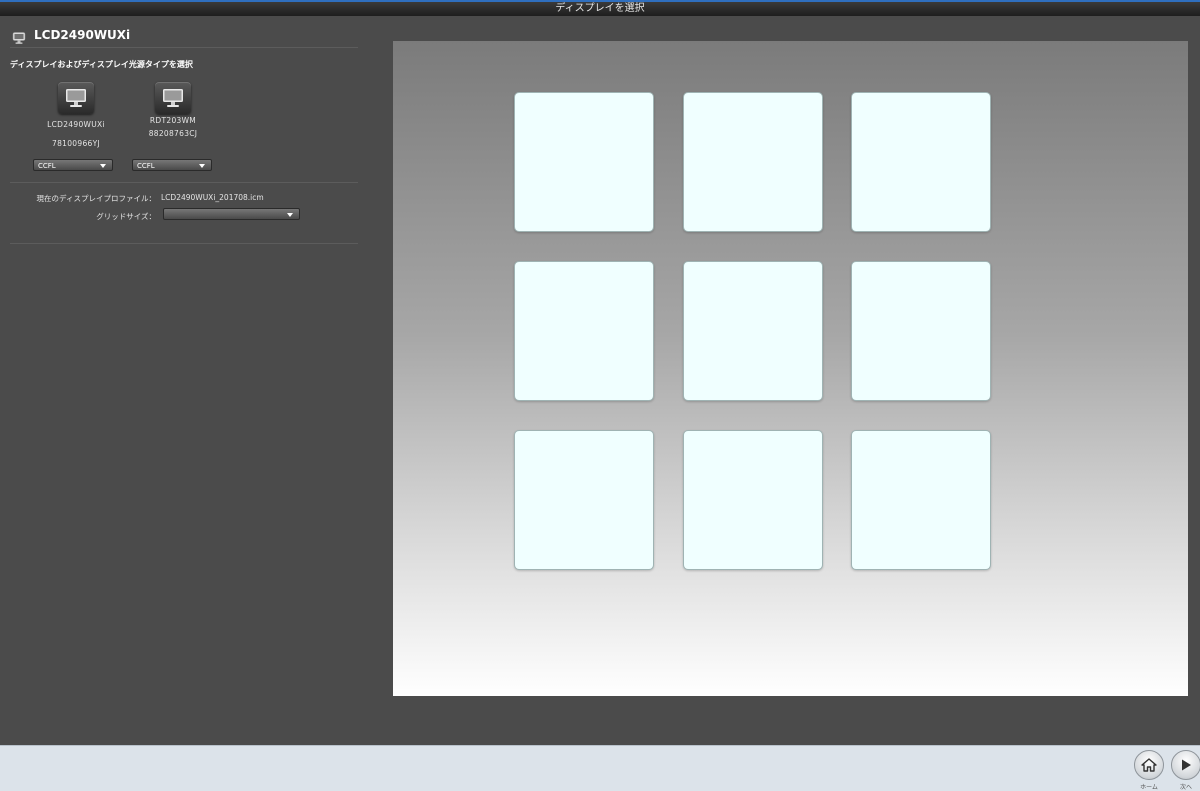 The image size is (1200, 791). Describe the element at coordinates (76, 124) in the screenshot. I see `display-1-model: LCD2490WUXi` at that location.